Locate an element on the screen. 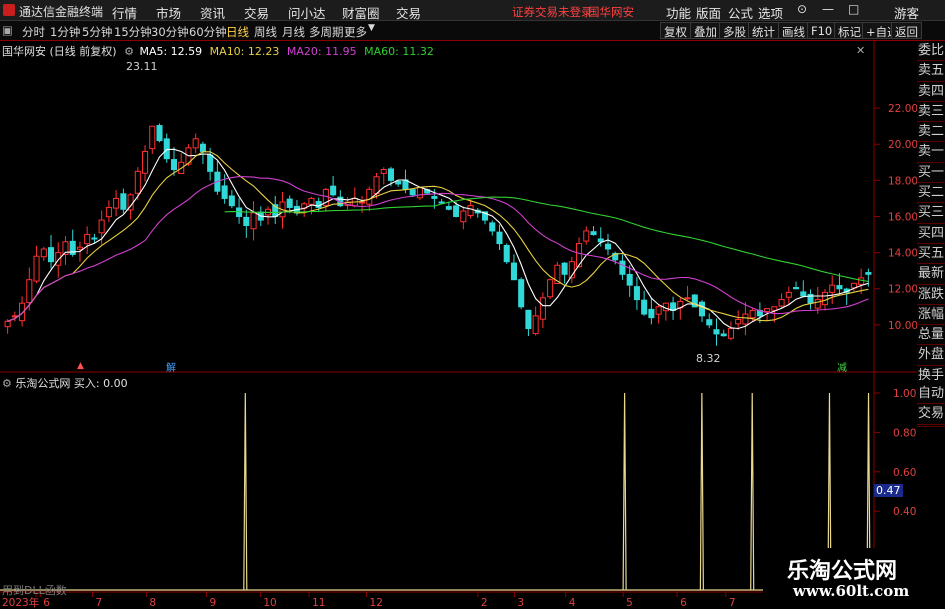  trade-sidebar-item-0: 自动 is located at coordinates (931, 394).